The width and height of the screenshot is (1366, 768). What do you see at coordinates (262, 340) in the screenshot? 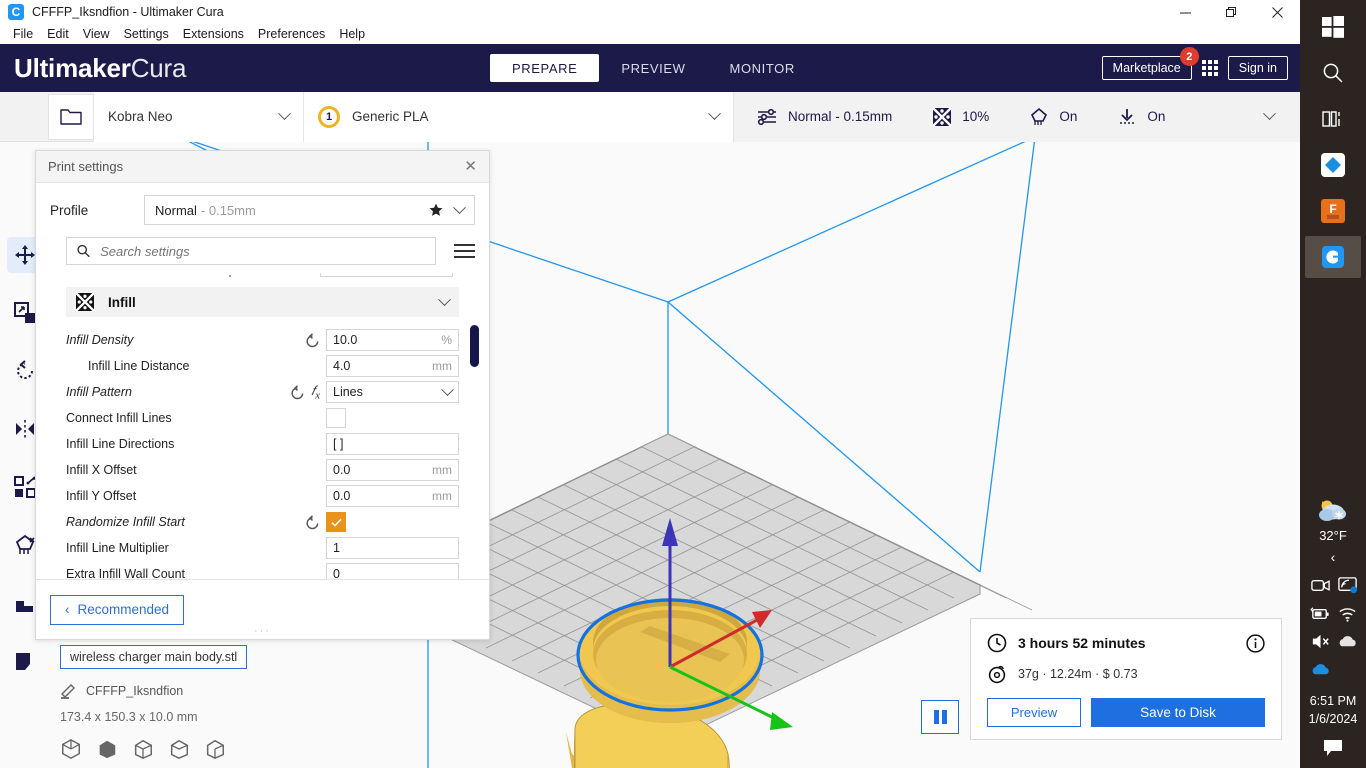
I see `setting-row: Infill Density 10.0 %` at bounding box center [262, 340].